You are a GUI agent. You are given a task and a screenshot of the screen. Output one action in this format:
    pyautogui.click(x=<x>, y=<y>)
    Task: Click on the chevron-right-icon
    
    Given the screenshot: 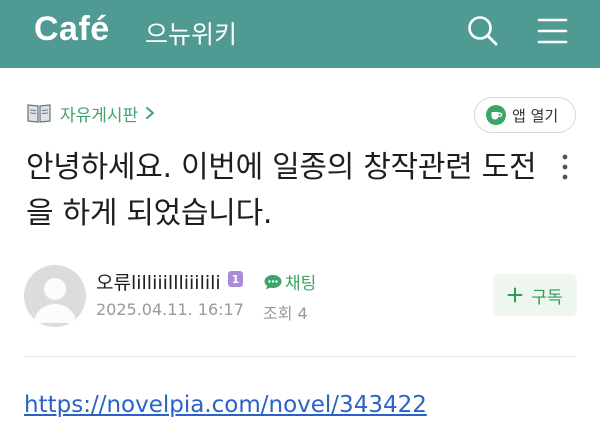 What is the action you would take?
    pyautogui.click(x=150, y=113)
    